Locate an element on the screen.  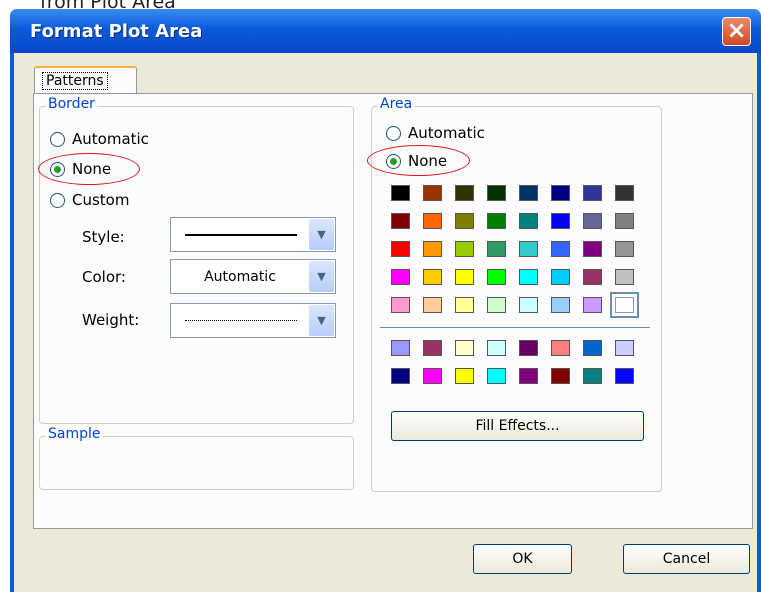
title-bar: Format Plot Area × is located at coordinates (385, 31).